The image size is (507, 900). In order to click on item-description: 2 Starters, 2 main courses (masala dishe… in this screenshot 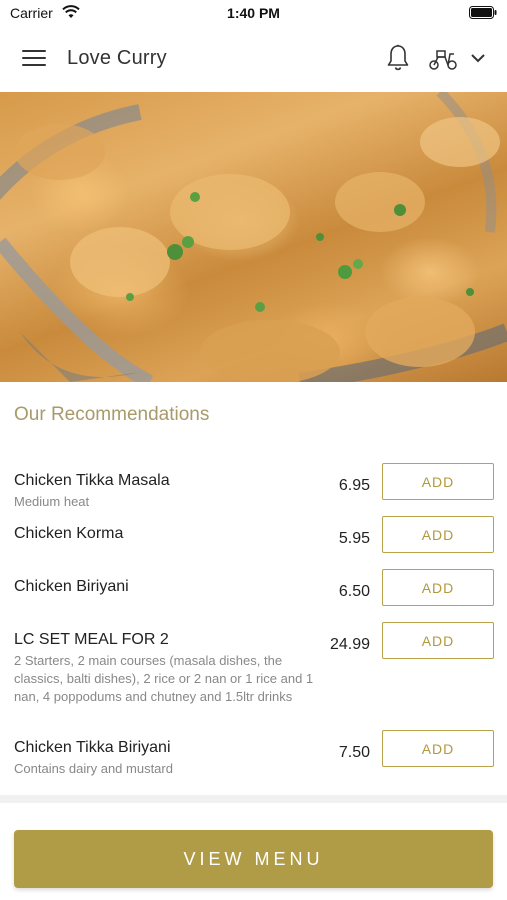, I will do `click(164, 678)`.